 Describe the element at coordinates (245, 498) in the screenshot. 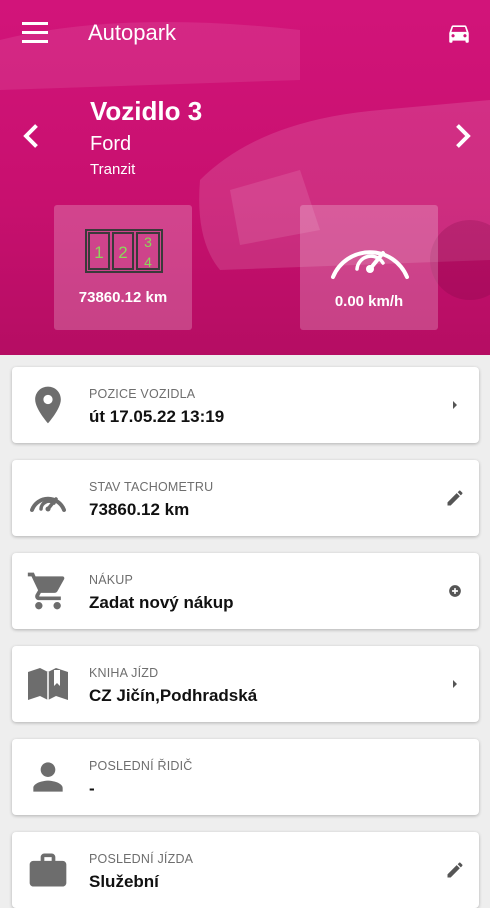

I see `odometer-state-card: STAV TACHOMETRU 73860.12 km` at that location.